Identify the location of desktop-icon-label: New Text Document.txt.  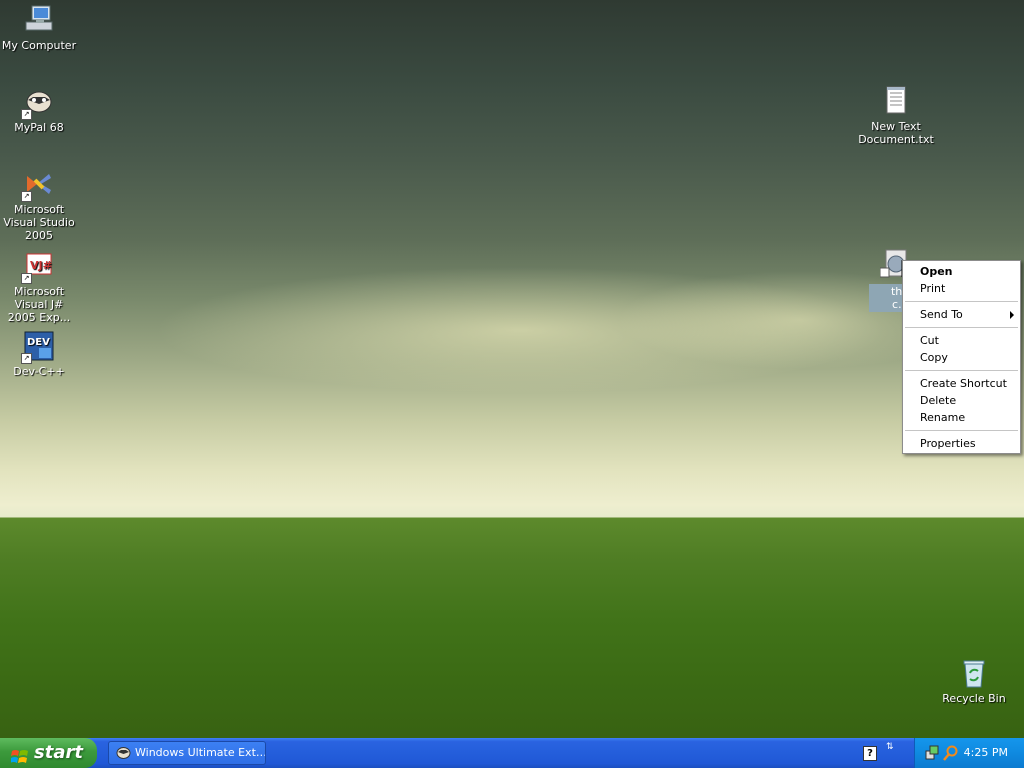
(896, 133).